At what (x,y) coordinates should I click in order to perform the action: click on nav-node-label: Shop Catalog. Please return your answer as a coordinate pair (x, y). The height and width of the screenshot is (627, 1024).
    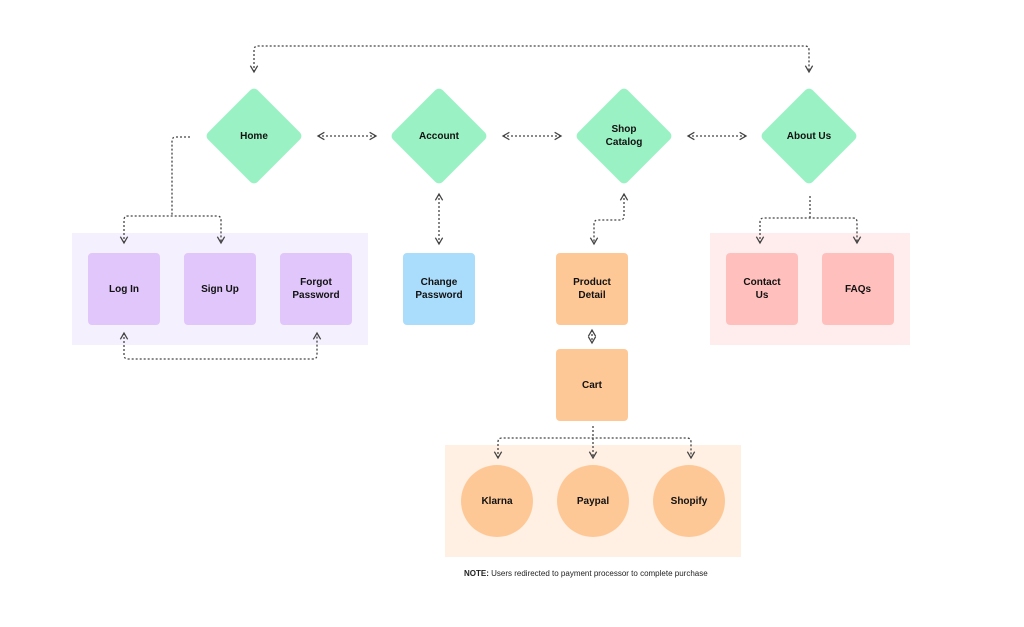
    Looking at the image, I should click on (624, 136).